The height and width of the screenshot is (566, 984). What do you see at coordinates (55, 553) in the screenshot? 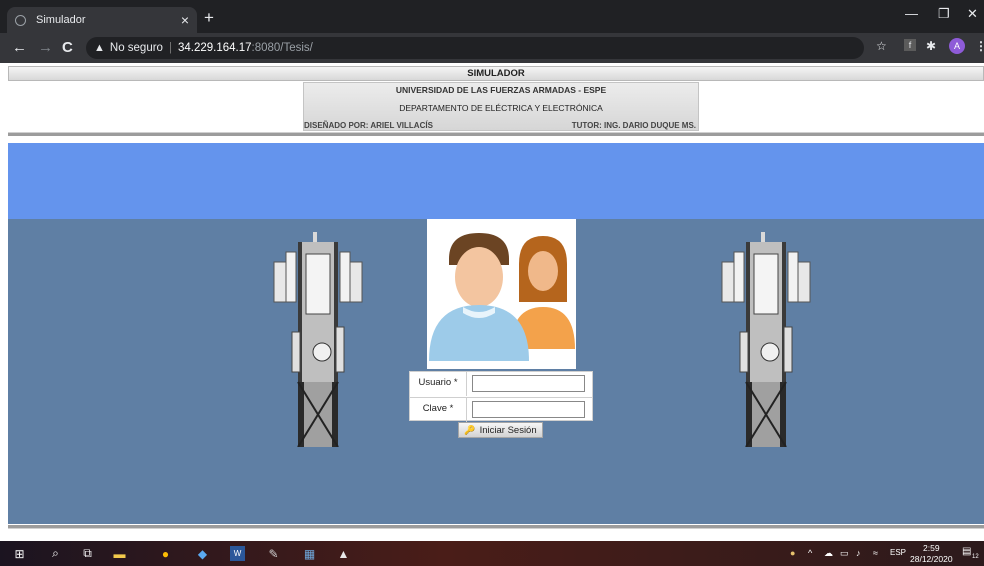
I see `search-icon: ⌕` at bounding box center [55, 553].